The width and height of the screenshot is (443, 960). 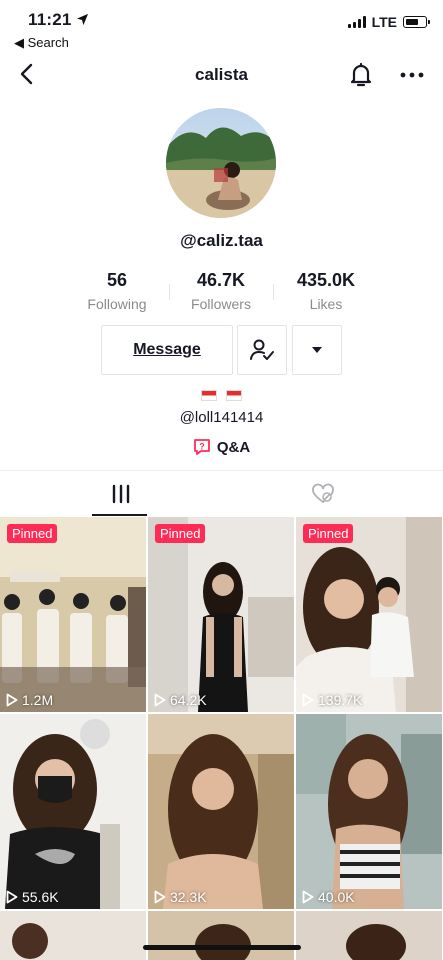 What do you see at coordinates (326, 291) in the screenshot?
I see `stat-likes: 435.0K Likes` at bounding box center [326, 291].